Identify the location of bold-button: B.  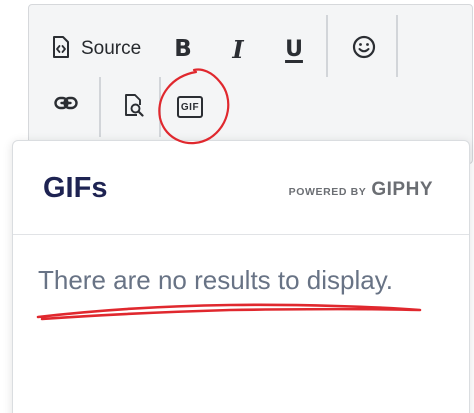
(183, 49).